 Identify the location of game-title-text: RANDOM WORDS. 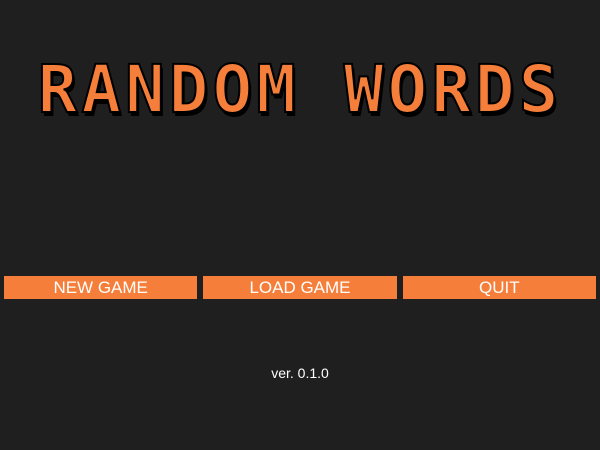
(300, 89).